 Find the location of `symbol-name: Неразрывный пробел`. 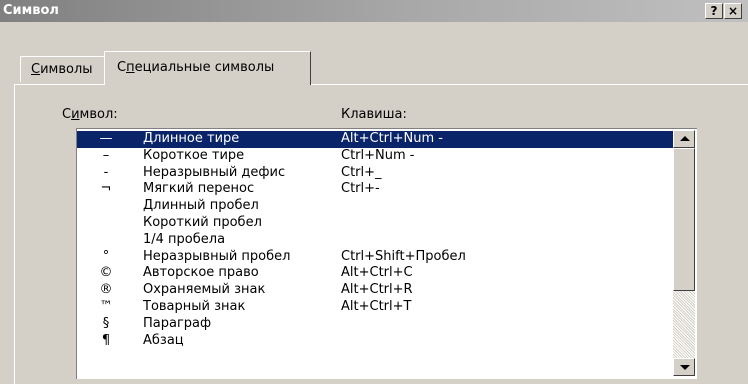

symbol-name: Неразрывный пробел is located at coordinates (217, 256).